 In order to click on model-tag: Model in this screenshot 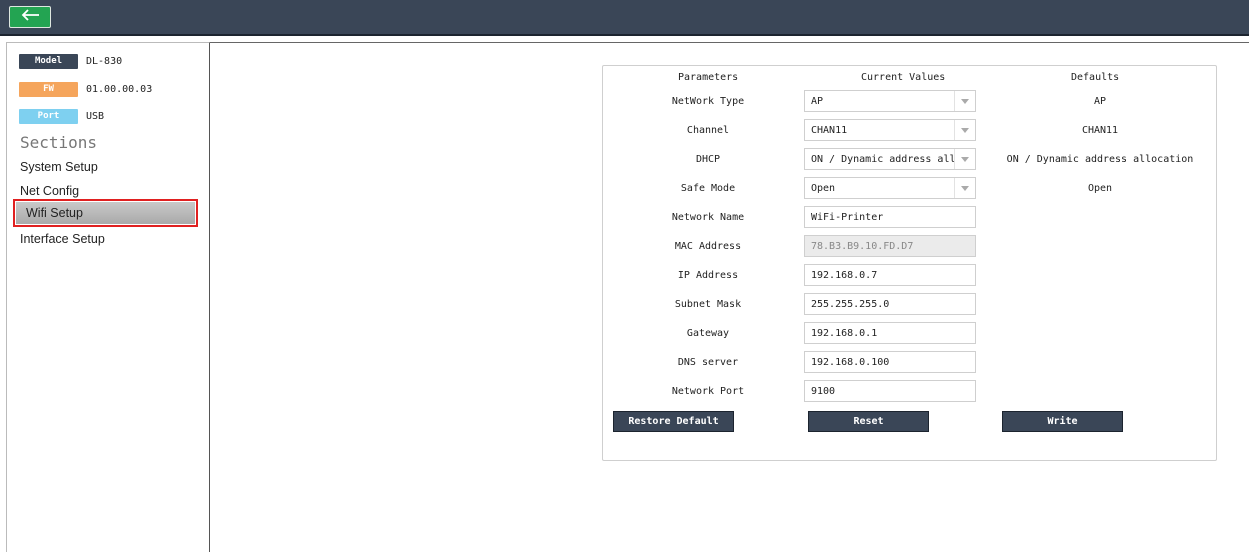, I will do `click(48, 61)`.